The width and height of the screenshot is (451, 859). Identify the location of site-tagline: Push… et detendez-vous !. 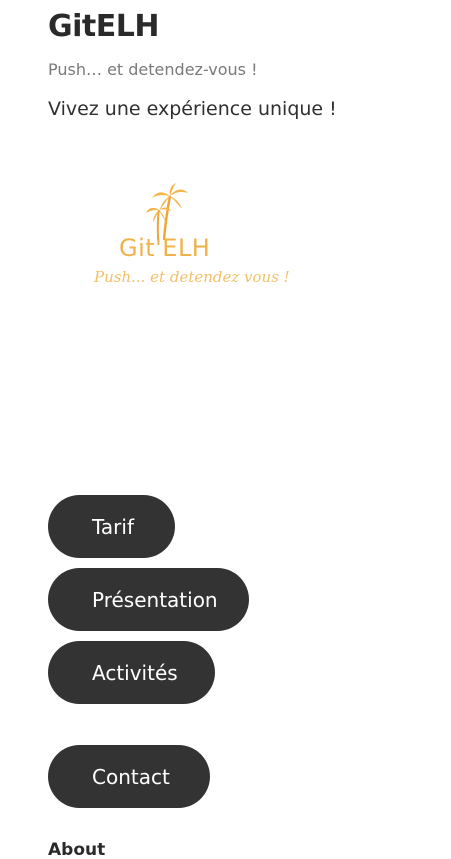
(153, 69).